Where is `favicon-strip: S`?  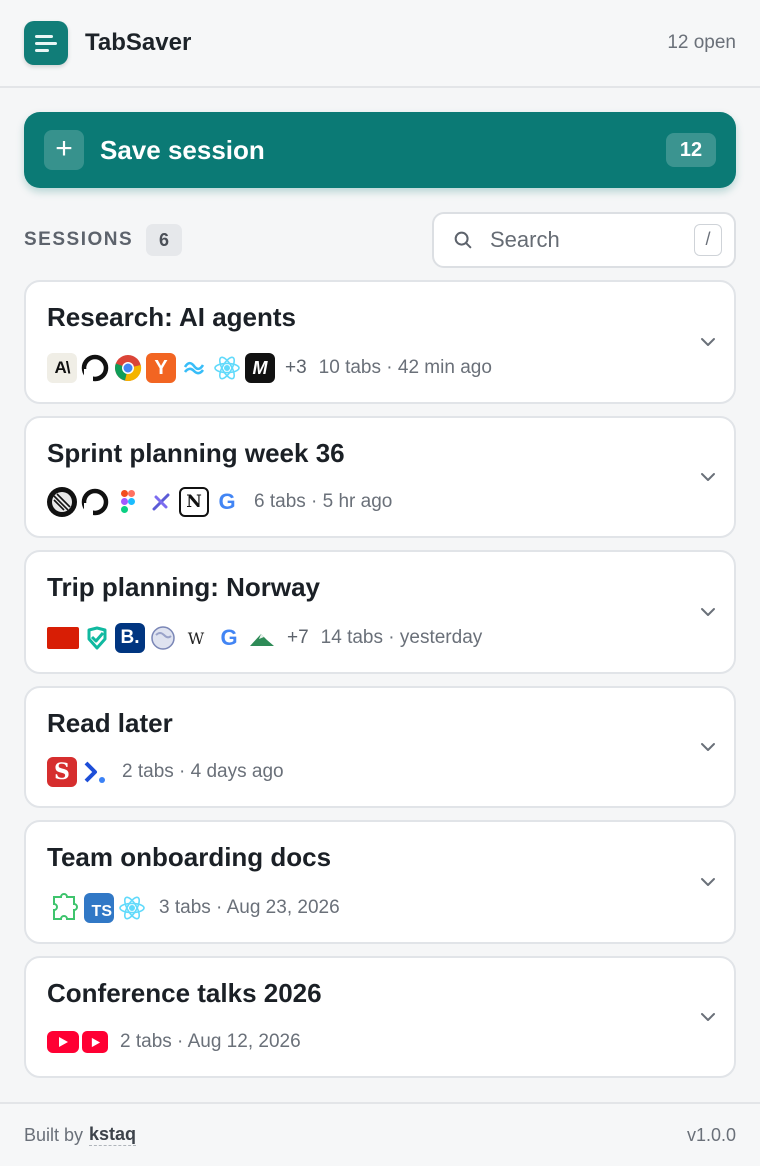 favicon-strip: S is located at coordinates (78, 772).